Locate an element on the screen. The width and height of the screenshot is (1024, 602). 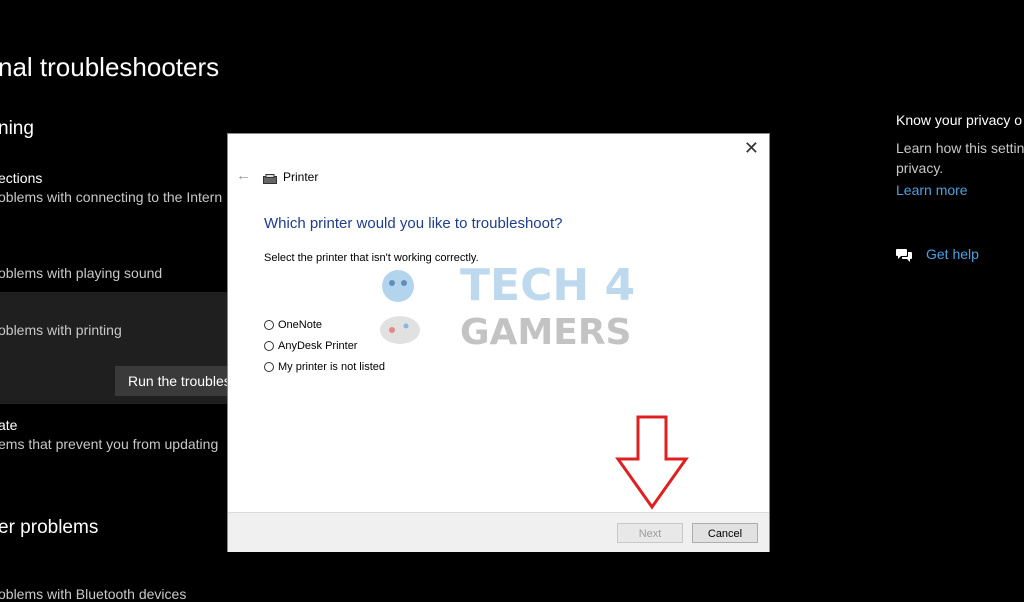
back-arrow-icon: ← is located at coordinates (243, 175).